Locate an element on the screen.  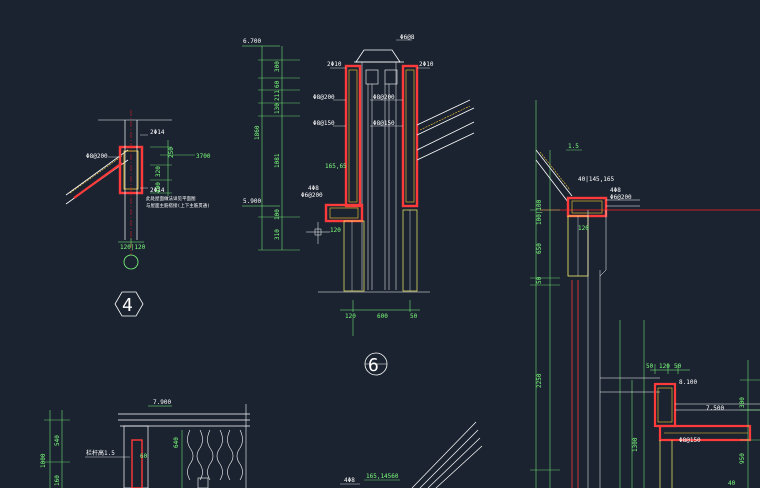
stirrup-left-1: Φ8@200 is located at coordinates (324, 97).